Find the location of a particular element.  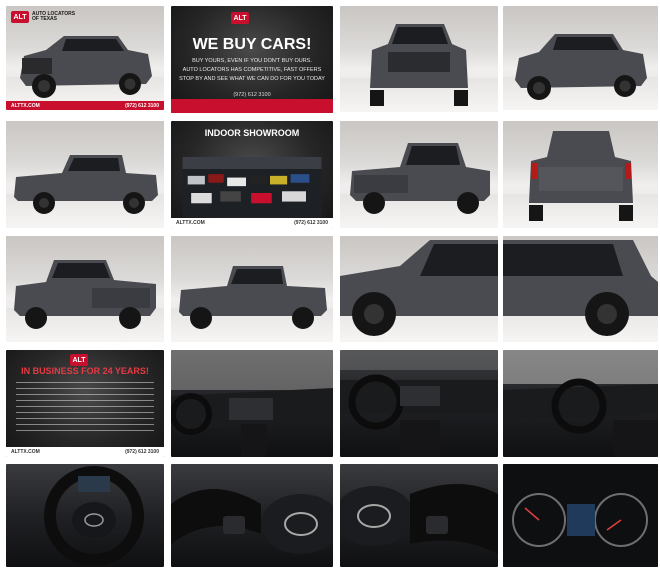

promo-phone: (972) 612 3100 is located at coordinates (252, 95).